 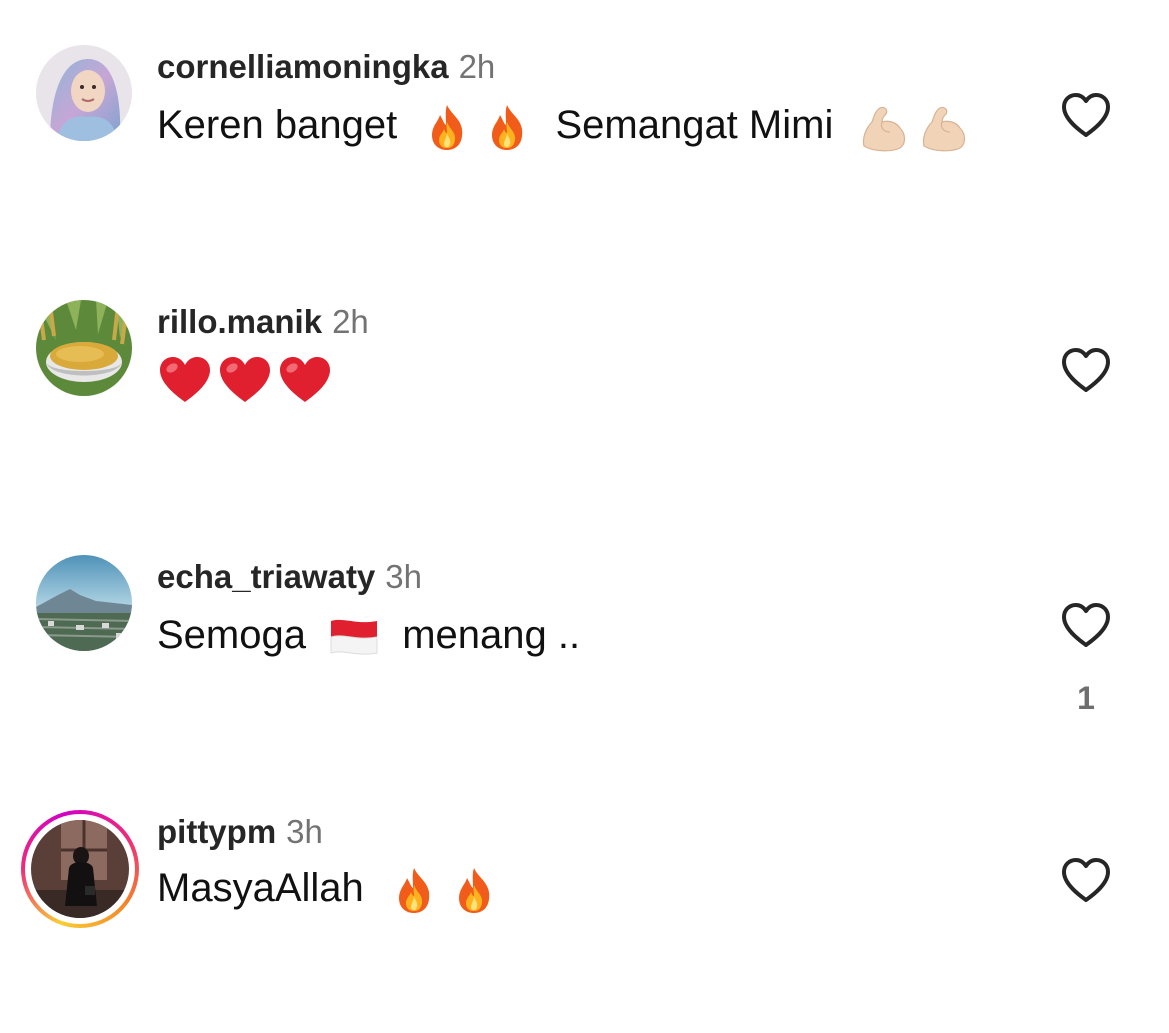 I want to click on comment-text, so click(x=245, y=379).